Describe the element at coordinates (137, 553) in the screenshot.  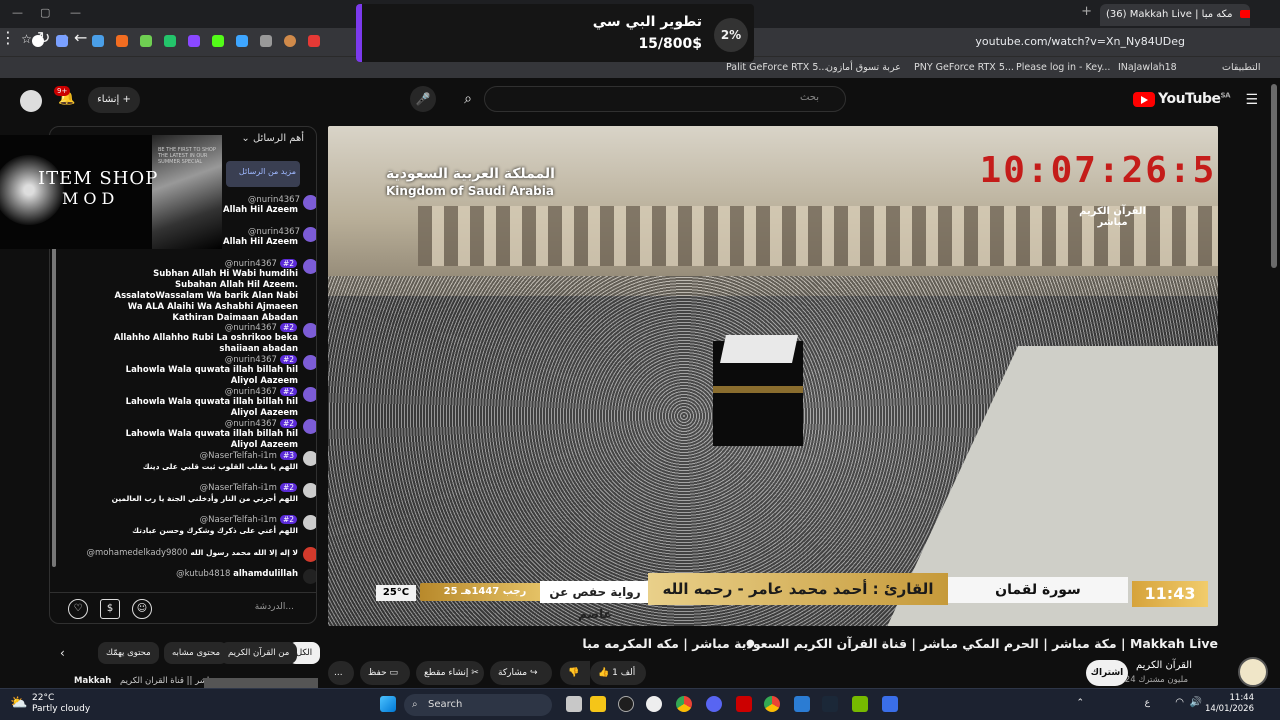
I see `chat-username: @mohamedelkady9800` at that location.